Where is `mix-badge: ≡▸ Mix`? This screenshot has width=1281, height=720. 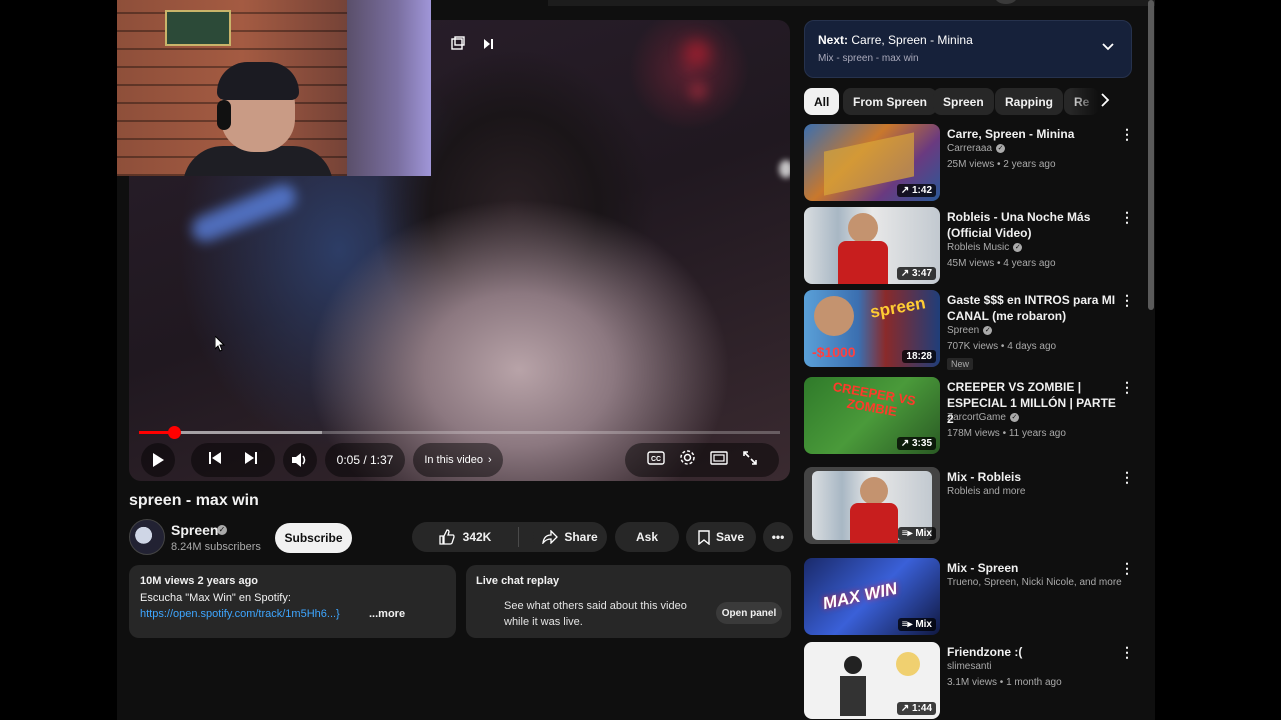 mix-badge: ≡▸ Mix is located at coordinates (916, 624).